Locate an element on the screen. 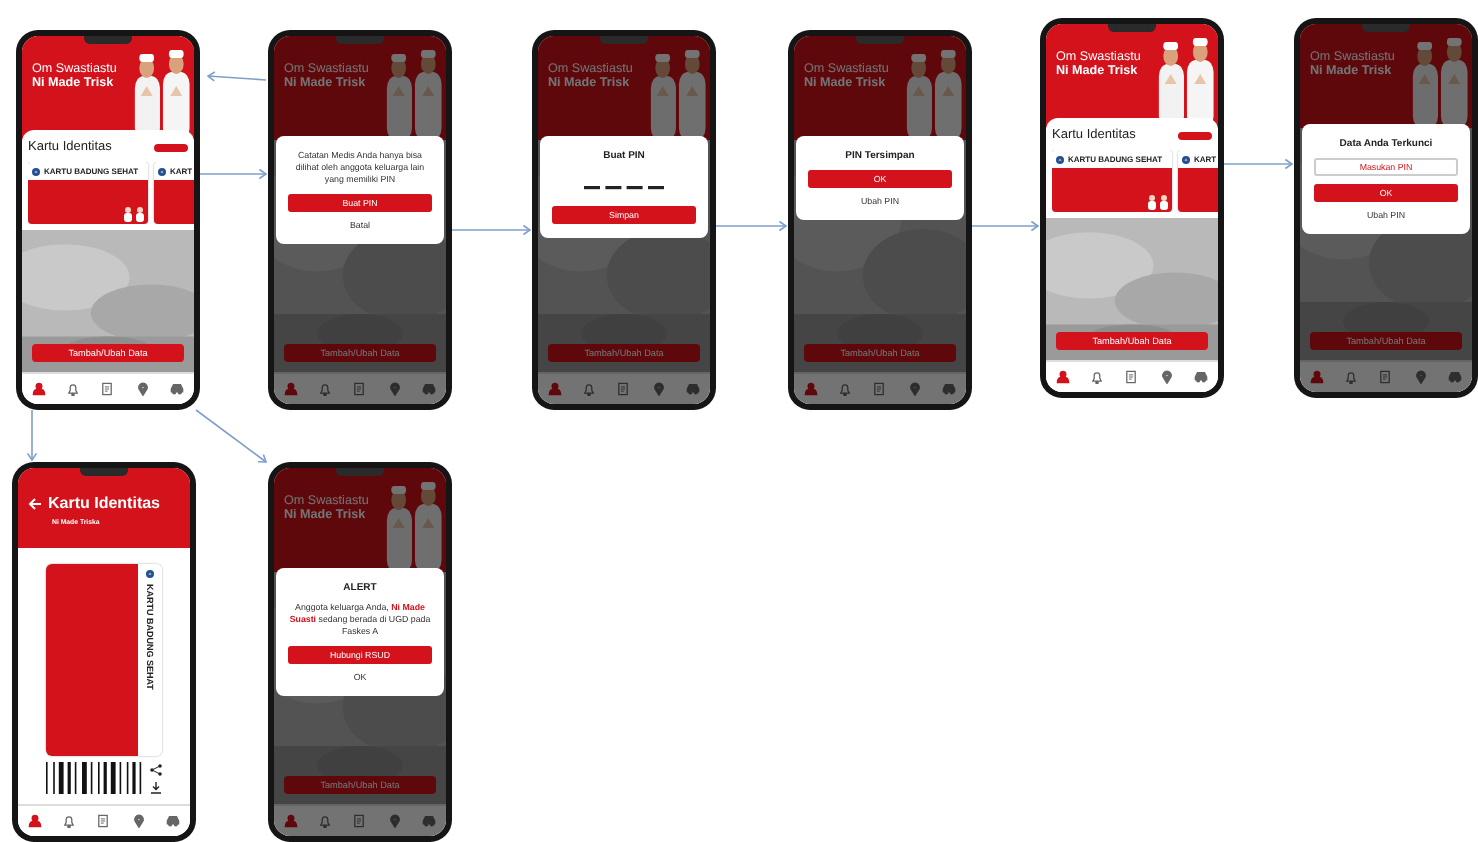 The height and width of the screenshot is (842, 1478). download-icon is located at coordinates (156, 787).